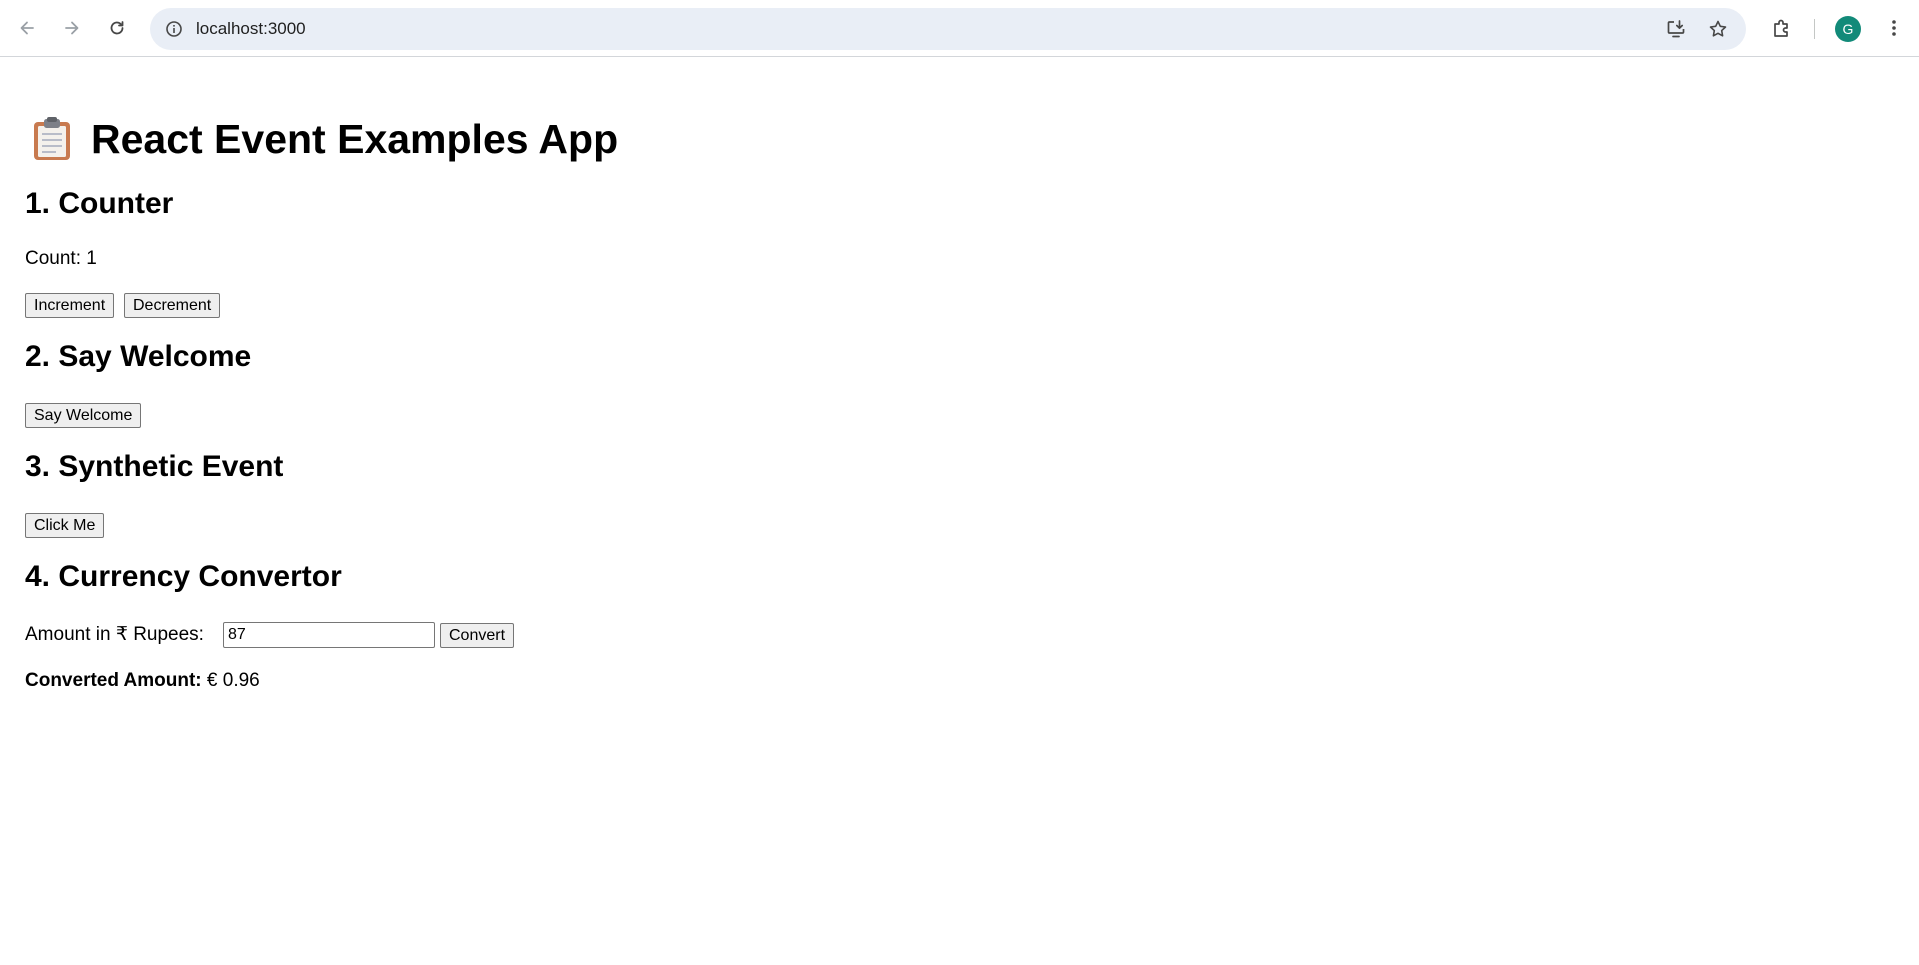 This screenshot has height=965, width=1919. I want to click on reload-icon, so click(117, 28).